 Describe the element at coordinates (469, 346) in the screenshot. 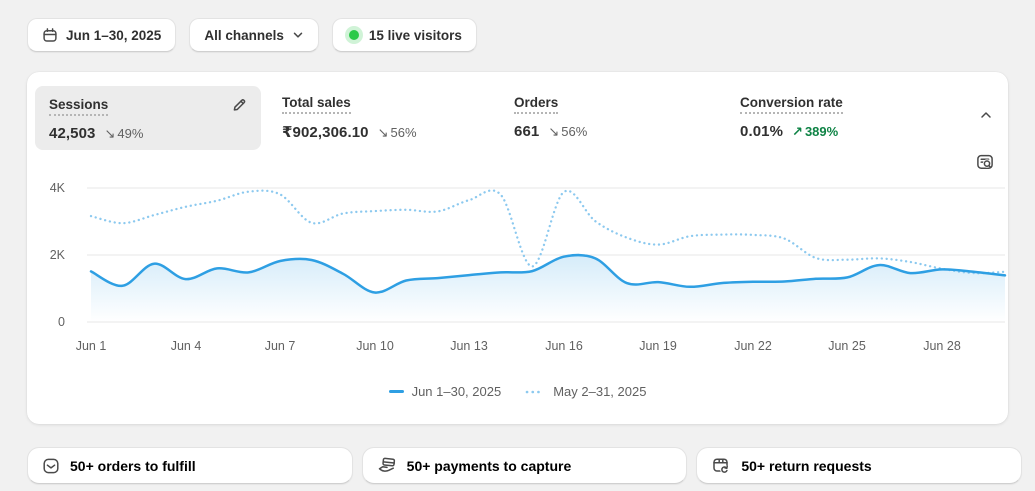

I see `x-tick-label: Jun 13` at that location.